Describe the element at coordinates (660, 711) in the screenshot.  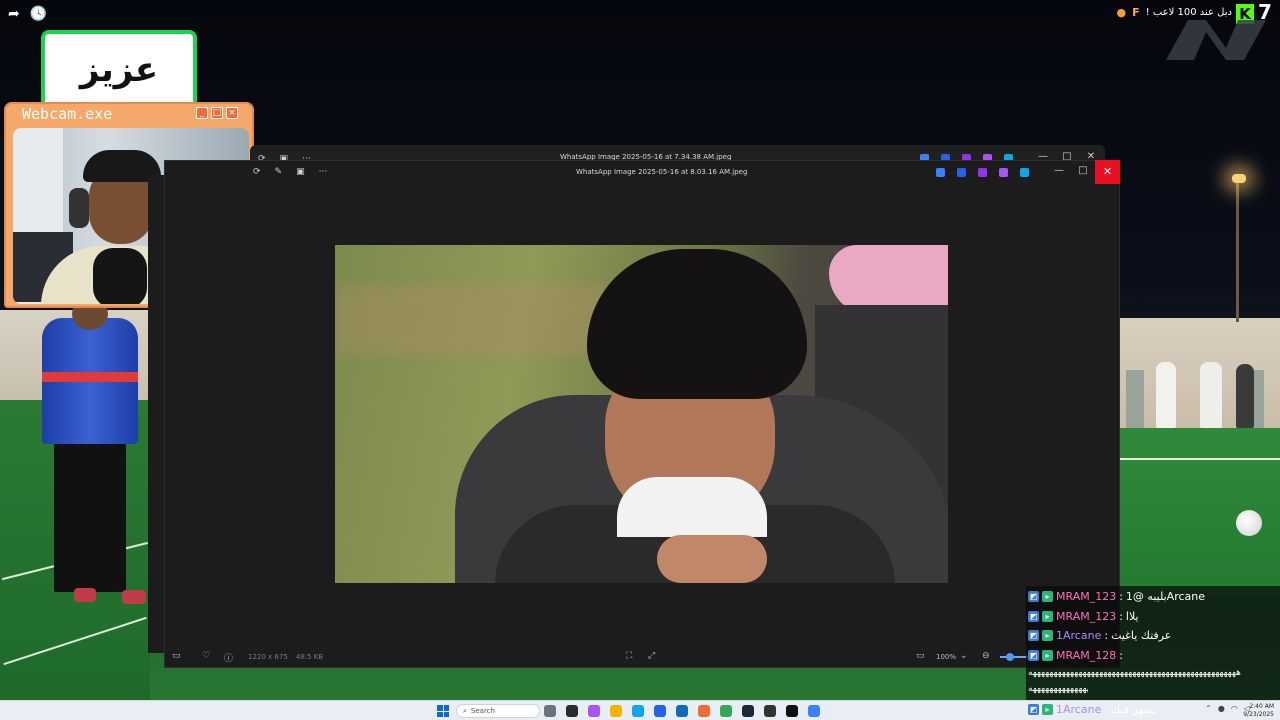
I see `store-icon` at that location.